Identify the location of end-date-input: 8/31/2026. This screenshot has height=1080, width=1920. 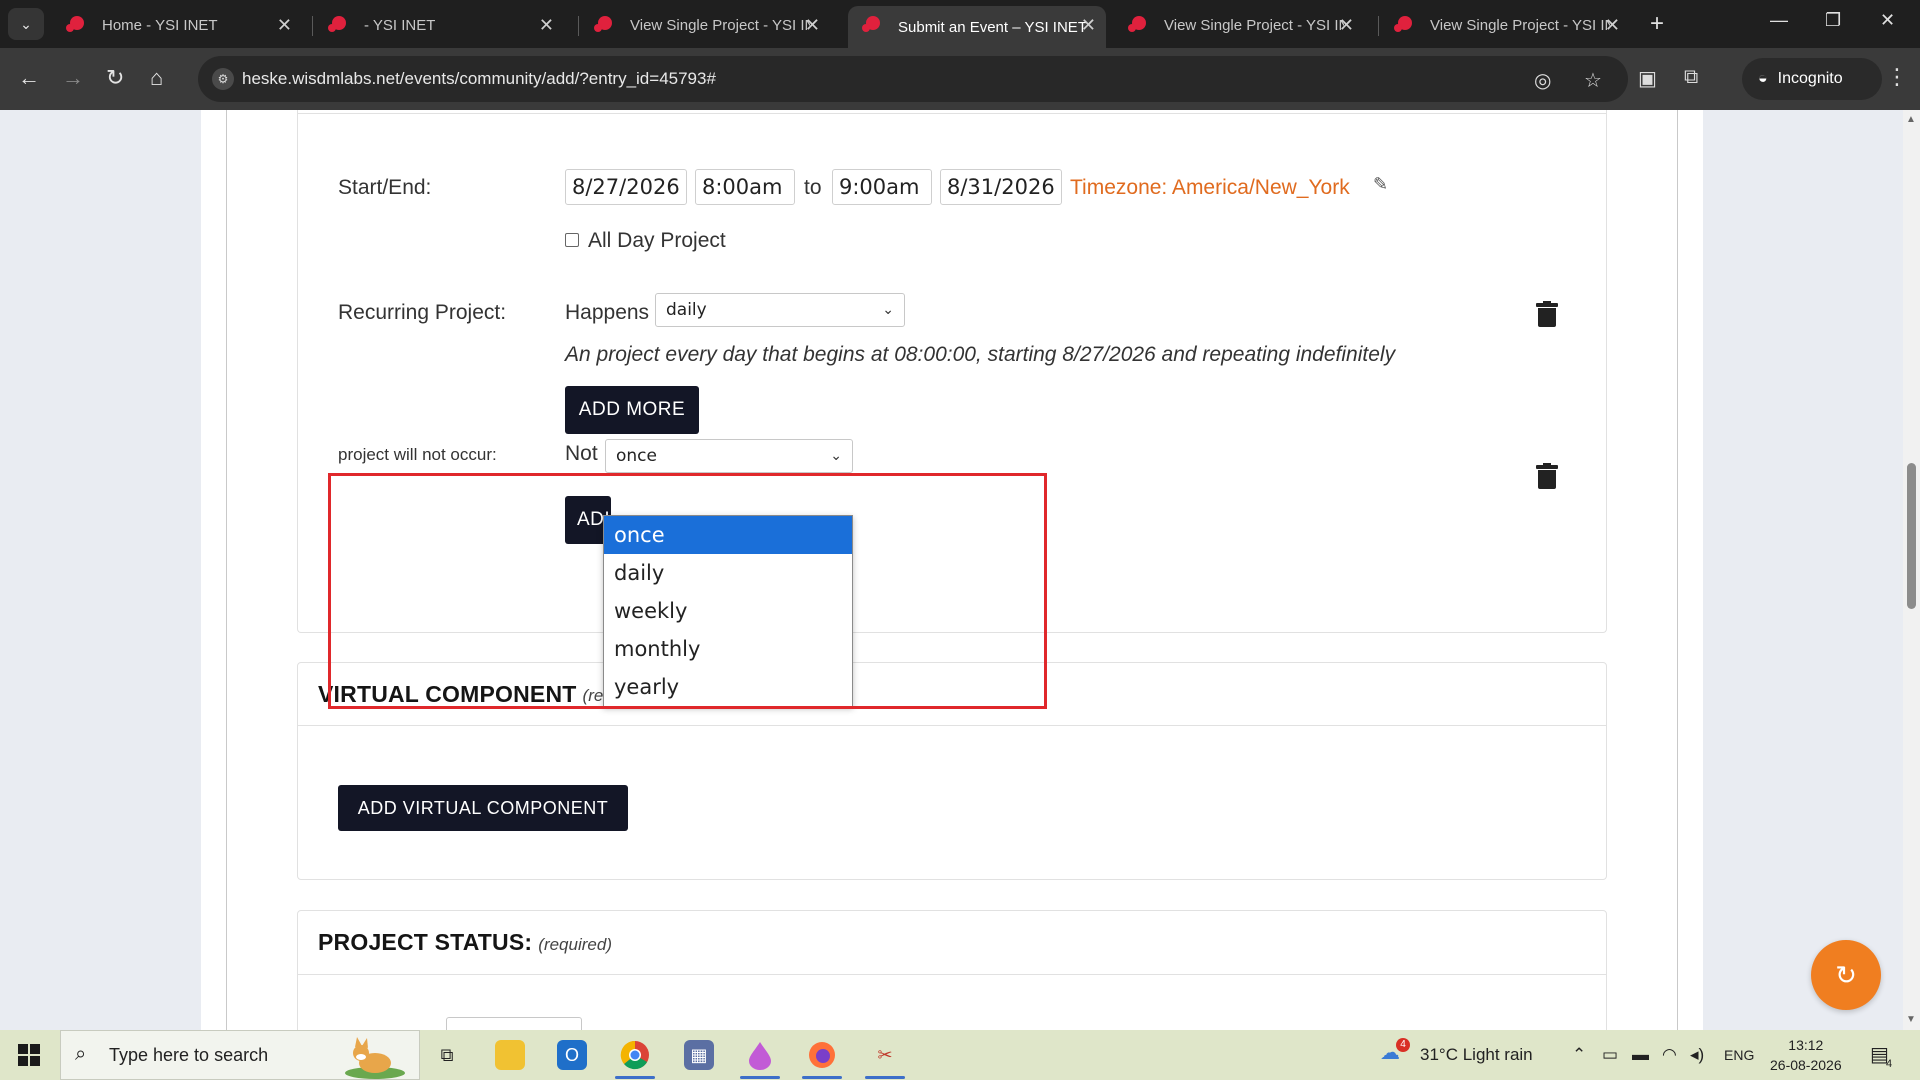
(1001, 187).